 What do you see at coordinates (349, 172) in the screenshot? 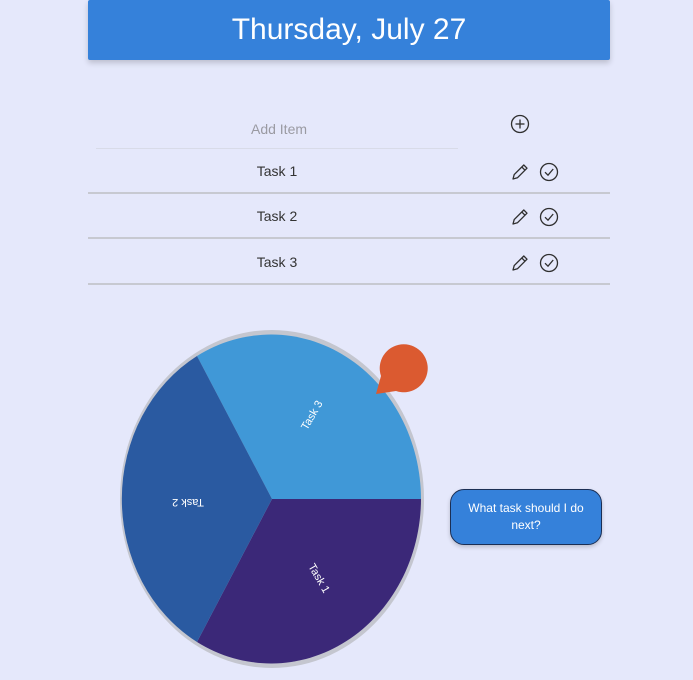
I see `task-row: Task 1` at bounding box center [349, 172].